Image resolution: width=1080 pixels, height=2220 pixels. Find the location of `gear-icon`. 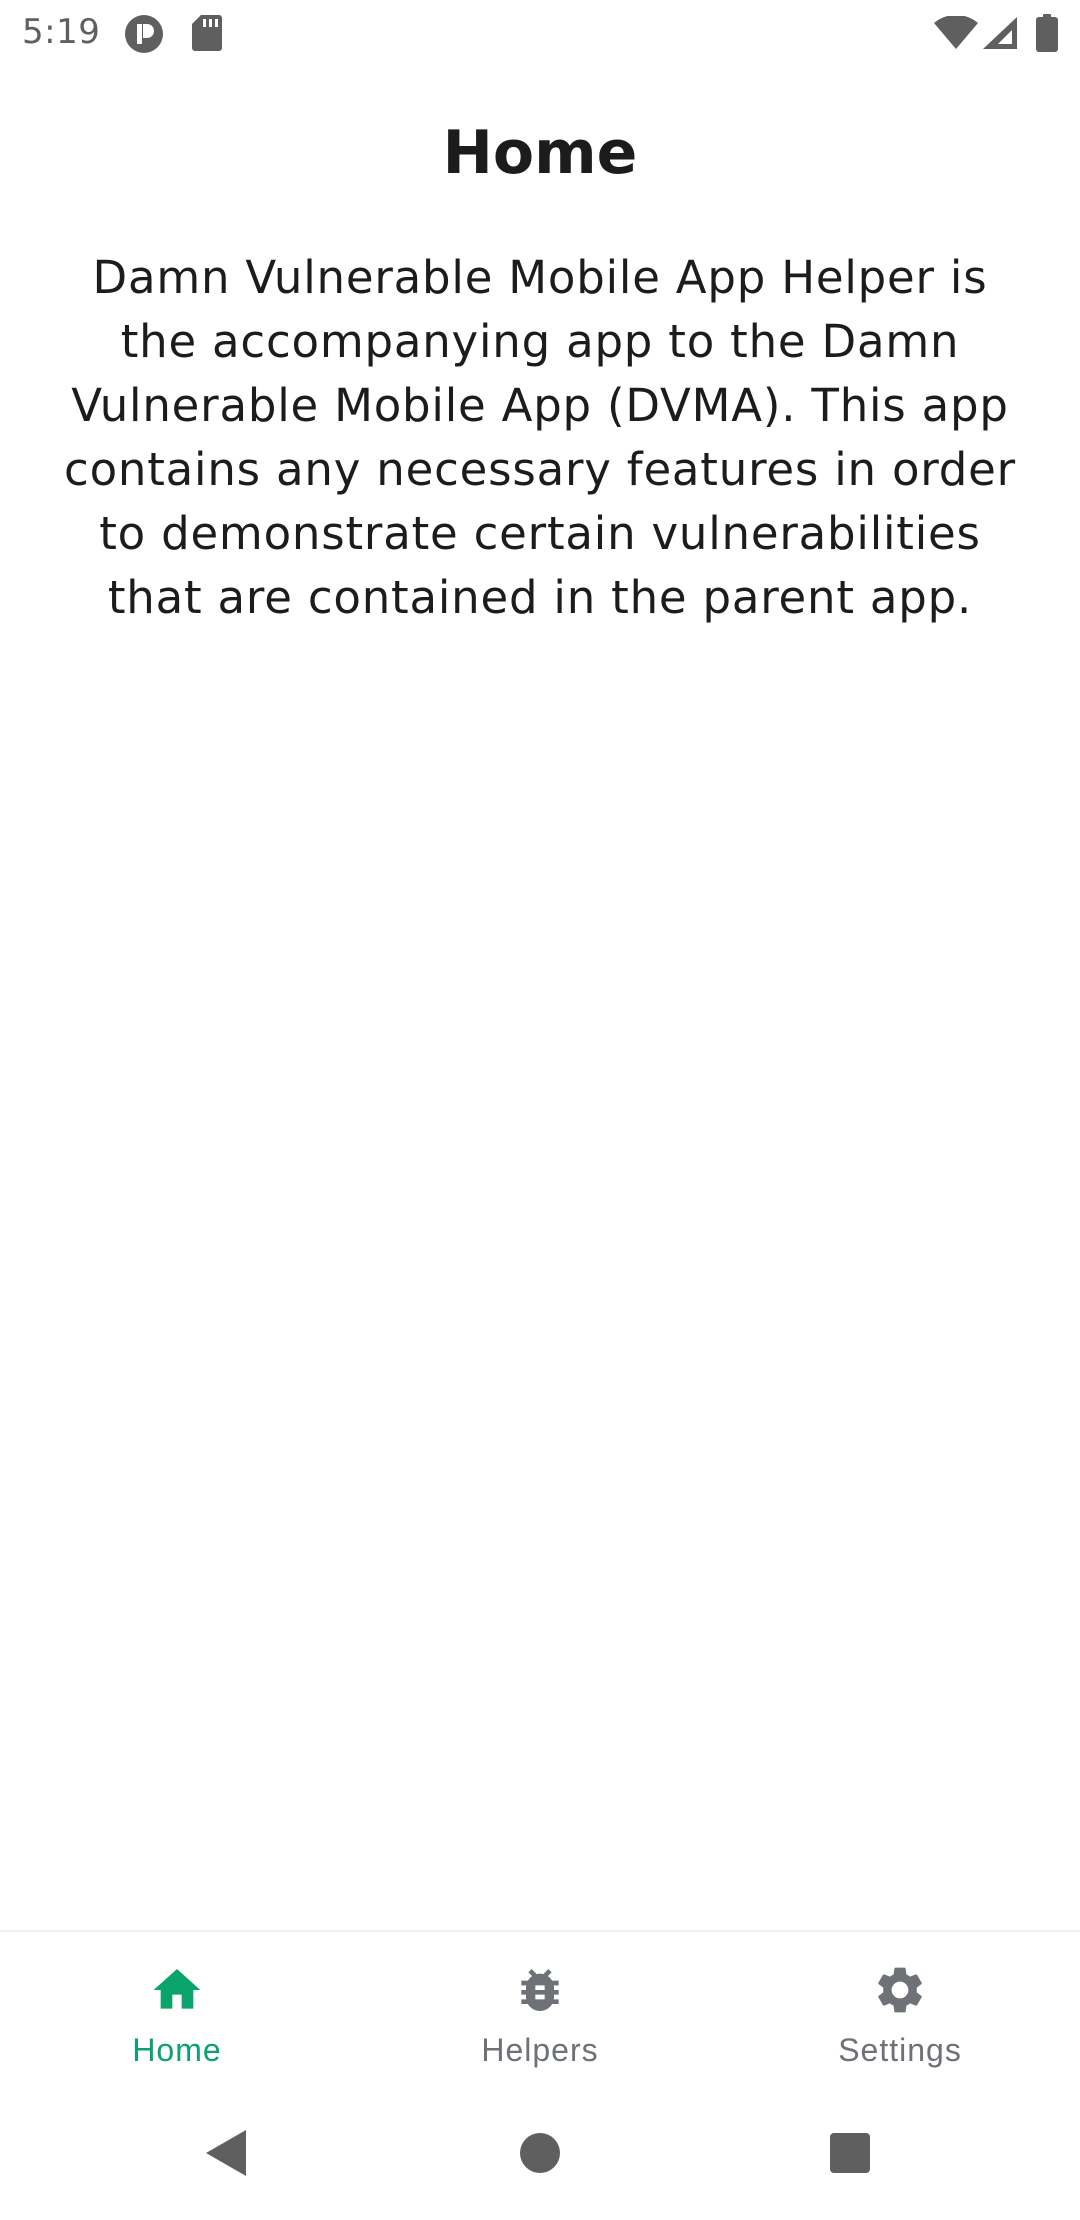

gear-icon is located at coordinates (900, 1990).